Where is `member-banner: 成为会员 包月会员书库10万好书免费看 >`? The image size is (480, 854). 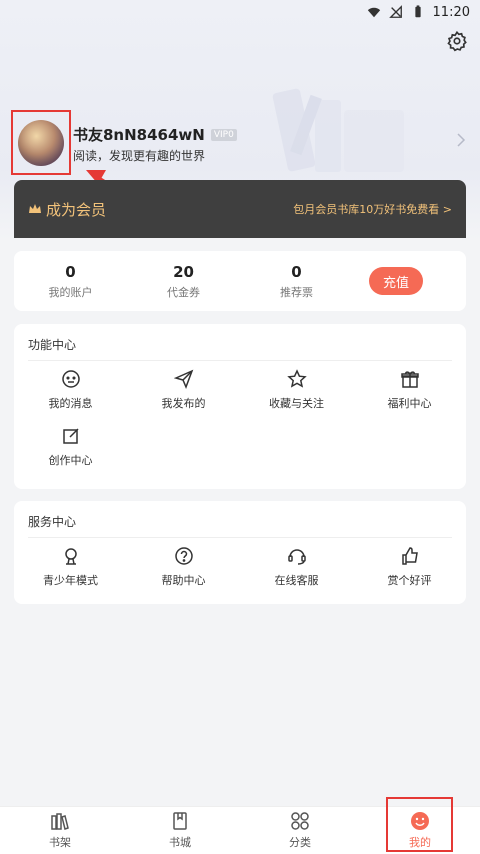 member-banner: 成为会员 包月会员书库10万好书免费看 > is located at coordinates (240, 209).